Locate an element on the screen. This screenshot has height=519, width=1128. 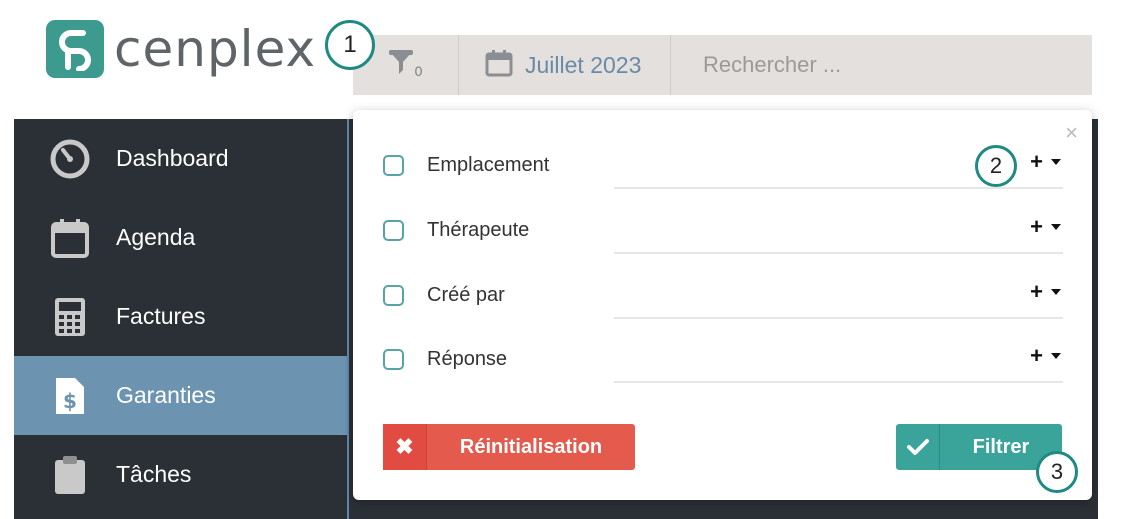
reset-button-label: Réinitialisation is located at coordinates (531, 446).